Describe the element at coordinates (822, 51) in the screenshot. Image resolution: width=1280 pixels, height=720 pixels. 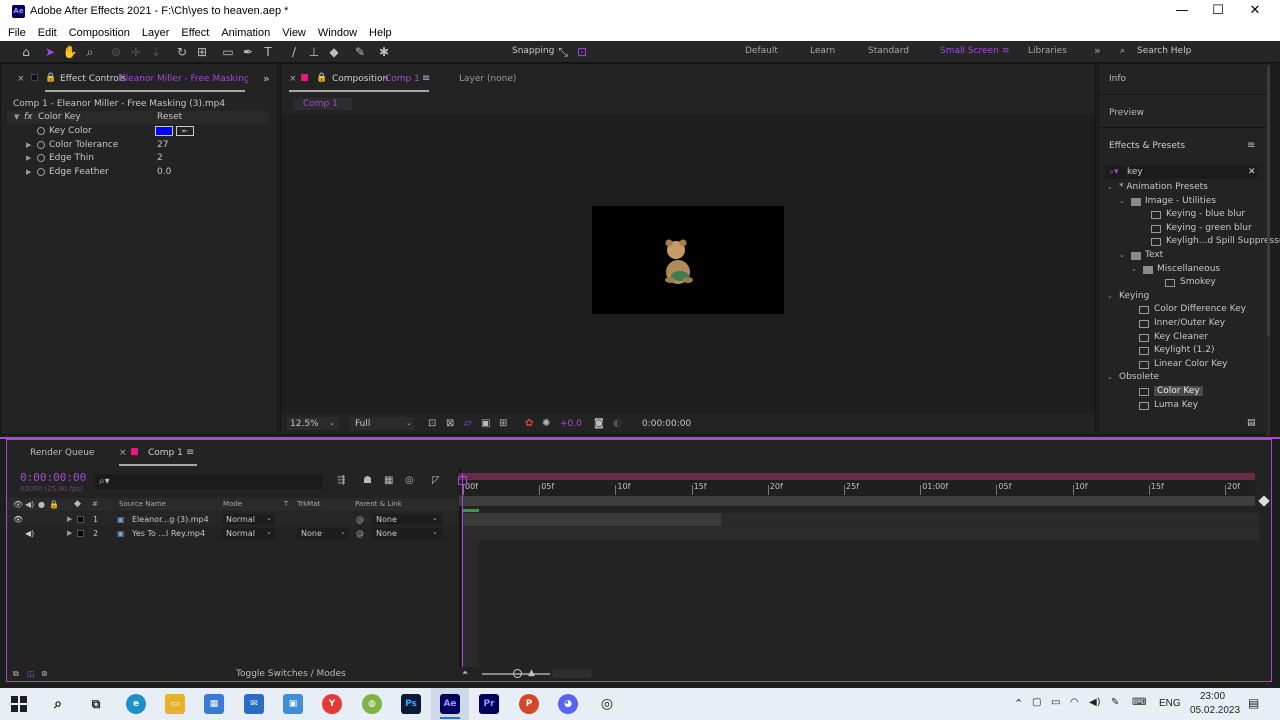
I see `workspace-learn: Learn` at that location.